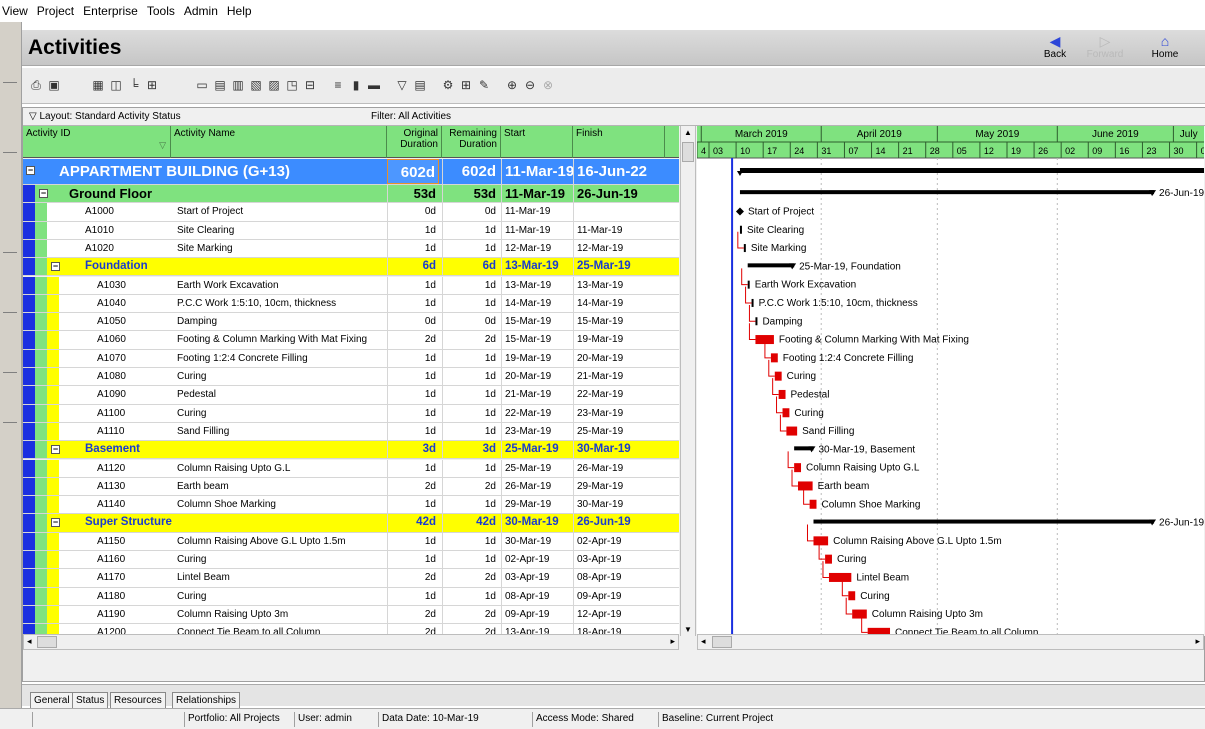 Image resolution: width=1205 pixels, height=729 pixels. I want to click on wbs-row: − Super Structure 42d 42d 30-Mar-19 26-Jun-19, so click(351, 523).